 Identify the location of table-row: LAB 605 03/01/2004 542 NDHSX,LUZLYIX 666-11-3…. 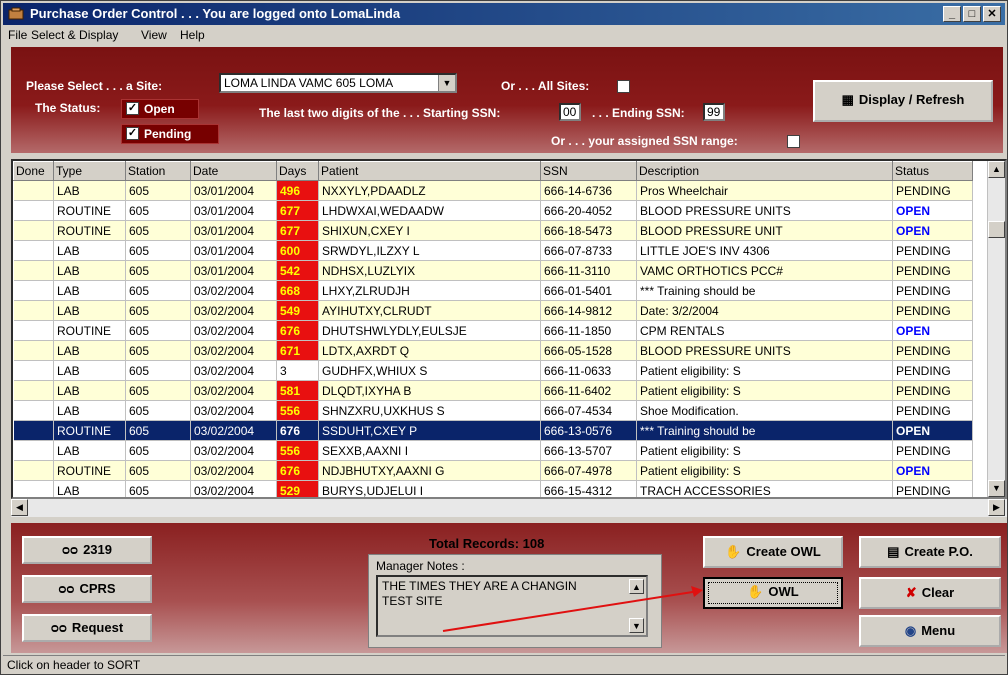
(493, 270).